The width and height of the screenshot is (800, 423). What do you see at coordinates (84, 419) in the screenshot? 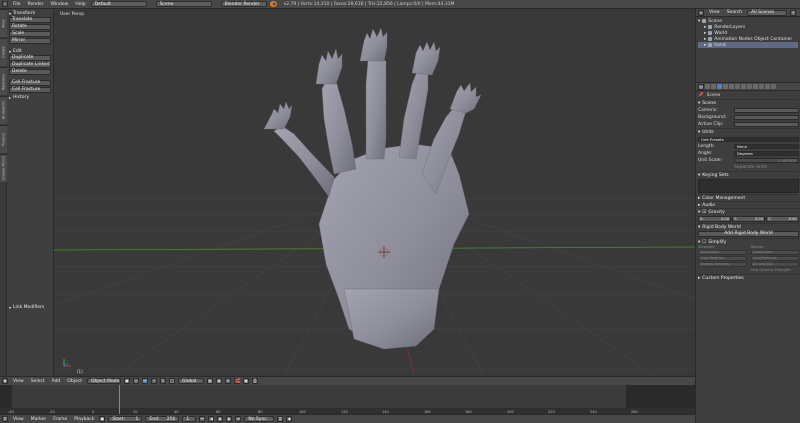
I see `menu-playback: Playback` at bounding box center [84, 419].